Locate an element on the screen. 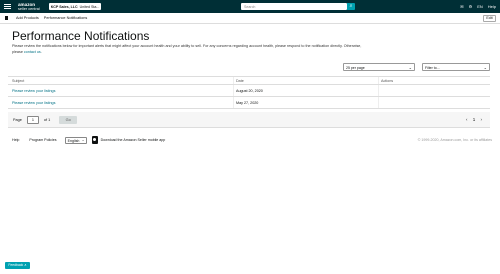 This screenshot has width=500, height=274. language-selector: EN is located at coordinates (480, 6).